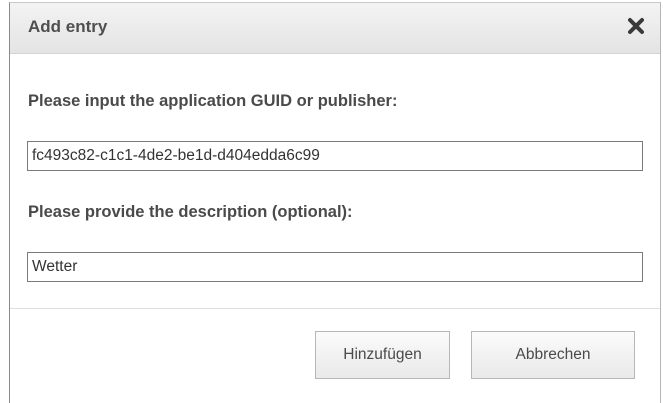 The width and height of the screenshot is (663, 403). What do you see at coordinates (68, 26) in the screenshot?
I see `dialog-title: Add entry` at bounding box center [68, 26].